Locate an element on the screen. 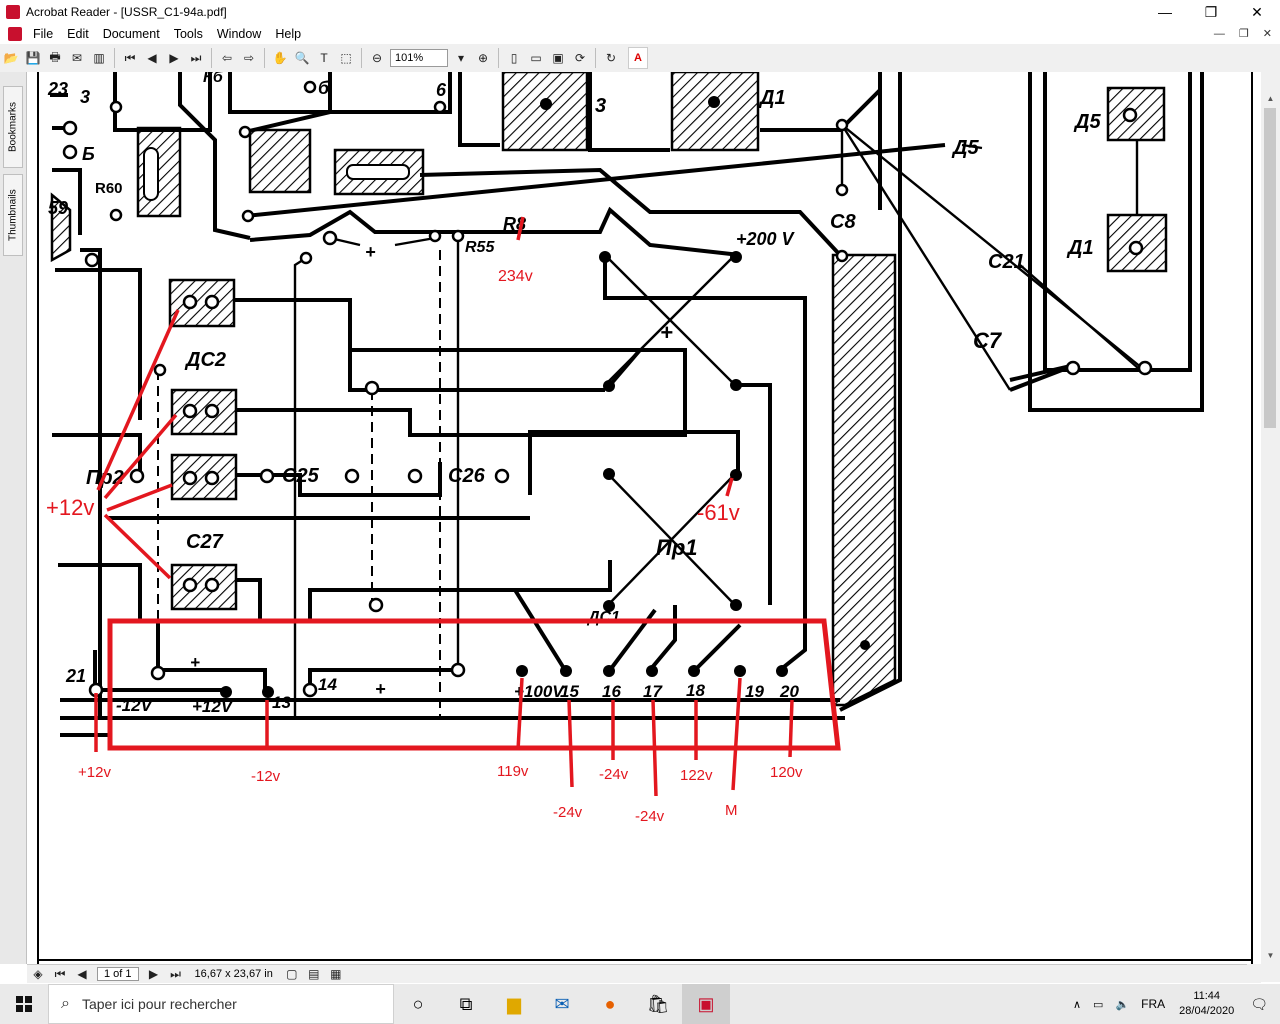 The image size is (1280, 1024). go-back-icon: ⇦ is located at coordinates (227, 58).